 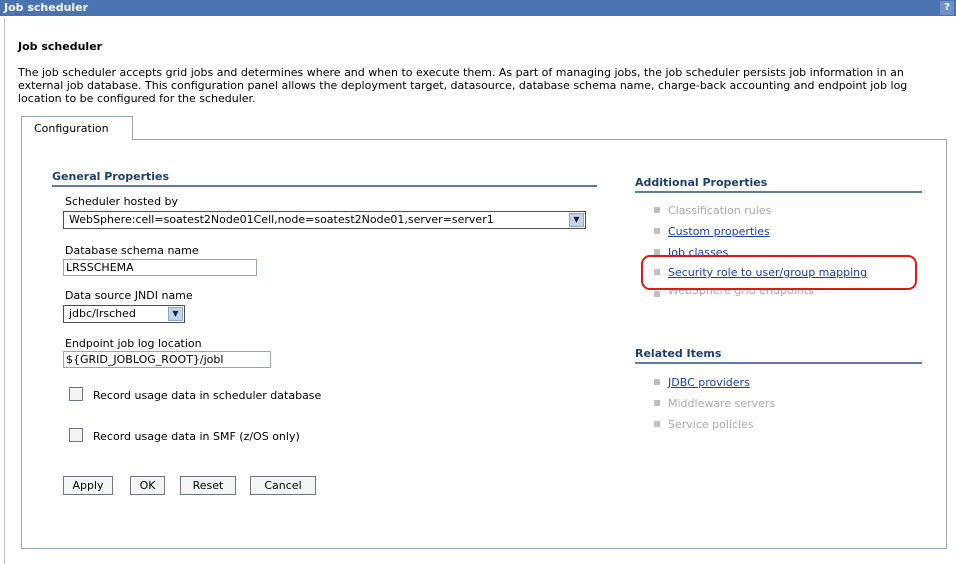 What do you see at coordinates (778, 355) in the screenshot?
I see `related-items-heading: Related Items` at bounding box center [778, 355].